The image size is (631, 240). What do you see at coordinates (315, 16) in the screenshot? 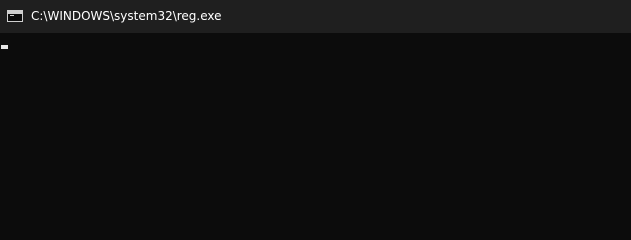
I see `title-bar: C:\WINDOWS\system32\reg.exe` at bounding box center [315, 16].